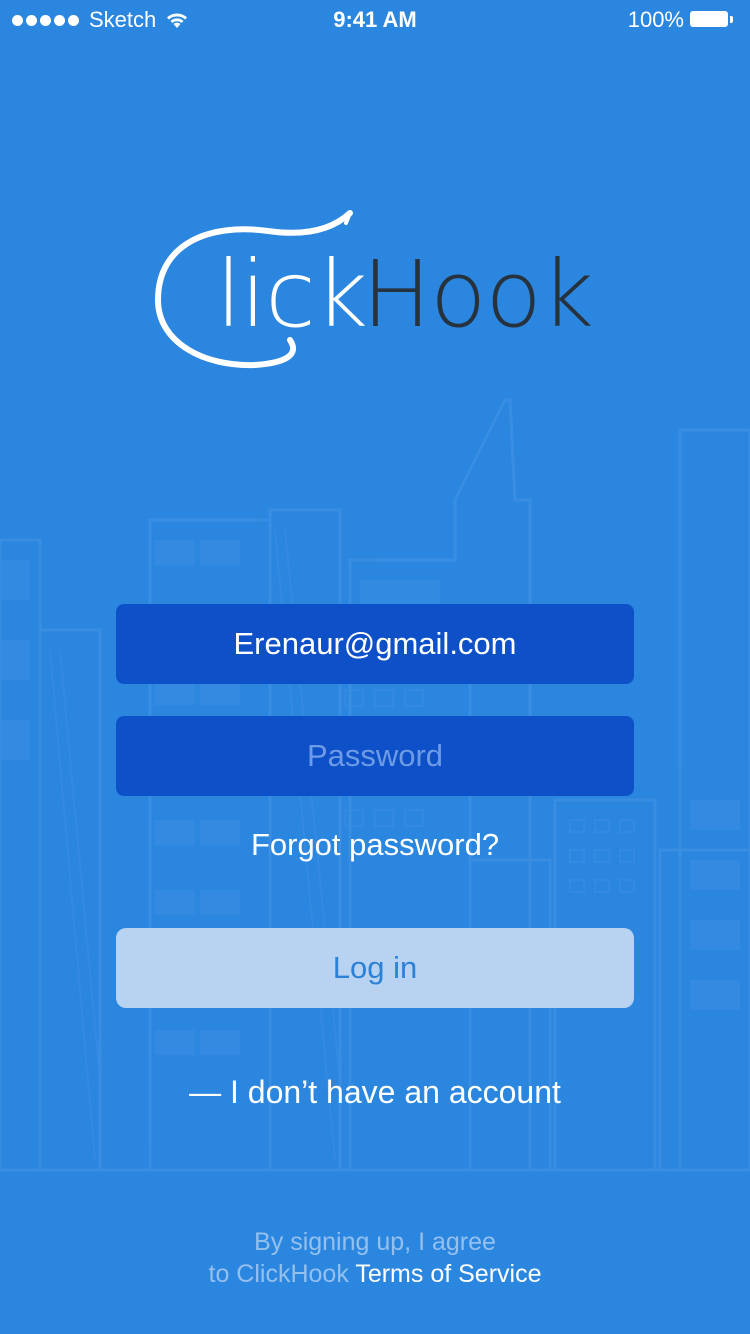 This screenshot has height=1334, width=750. I want to click on logo-text-click: lick, so click(292, 294).